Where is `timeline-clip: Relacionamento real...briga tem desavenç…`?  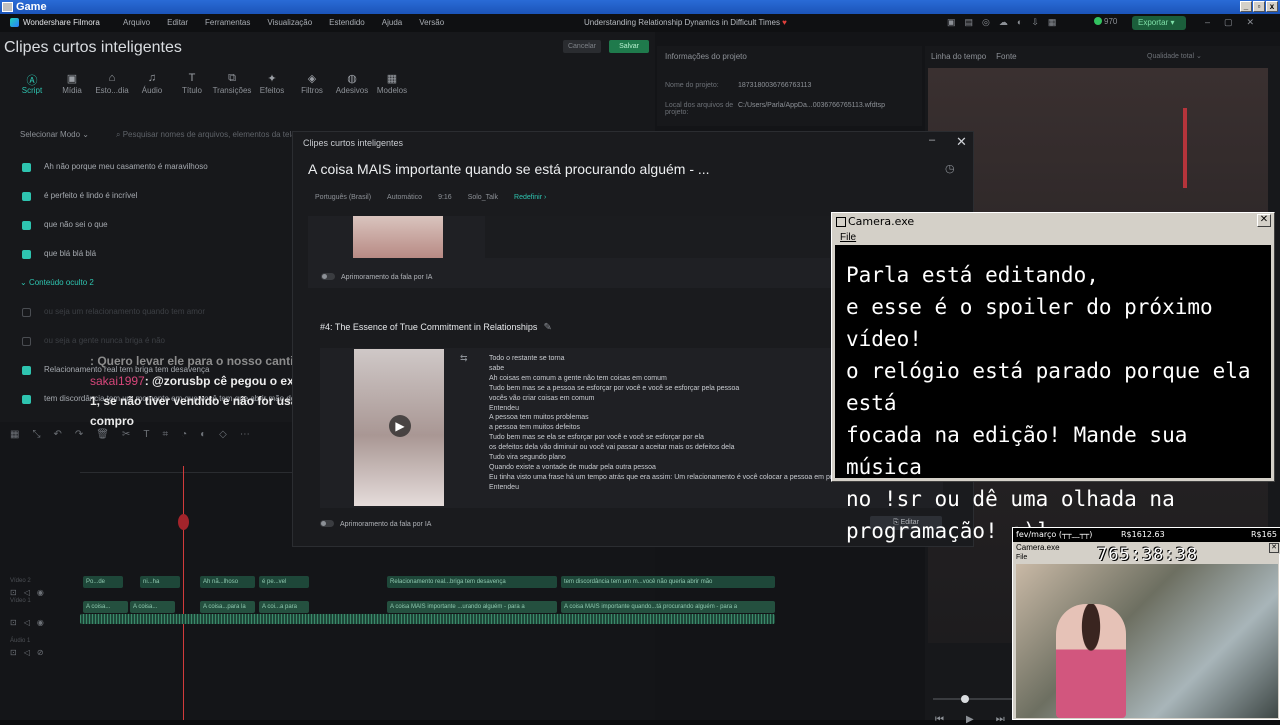 timeline-clip: Relacionamento real...briga tem desavenç… is located at coordinates (472, 582).